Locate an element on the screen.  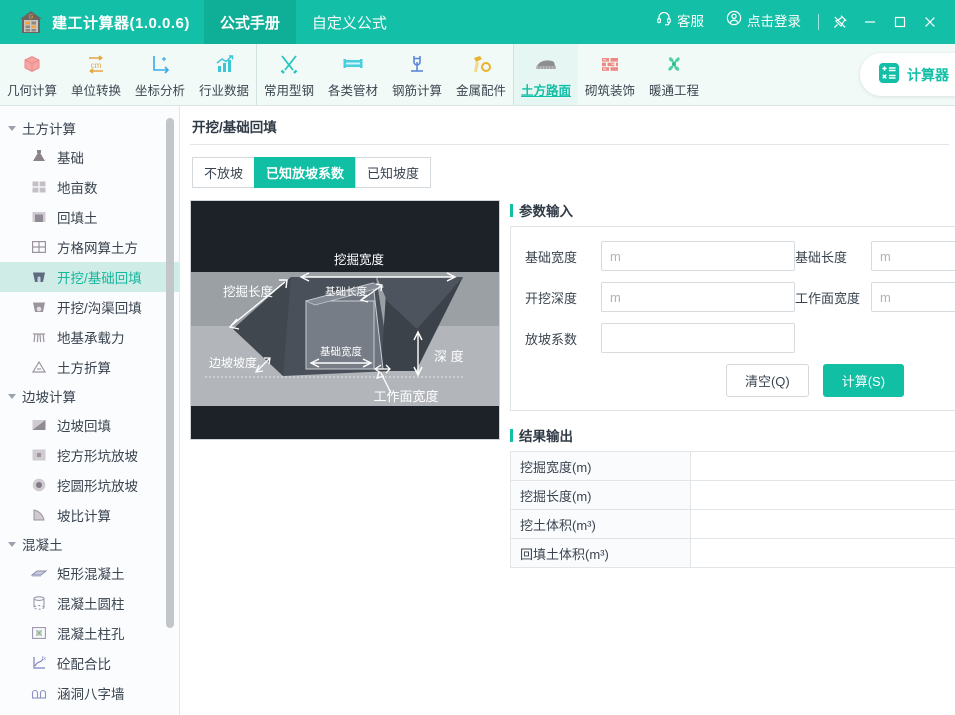
sidebar-item-excavation-foundation-backfill: 开挖/基础回填 is located at coordinates (89, 277).